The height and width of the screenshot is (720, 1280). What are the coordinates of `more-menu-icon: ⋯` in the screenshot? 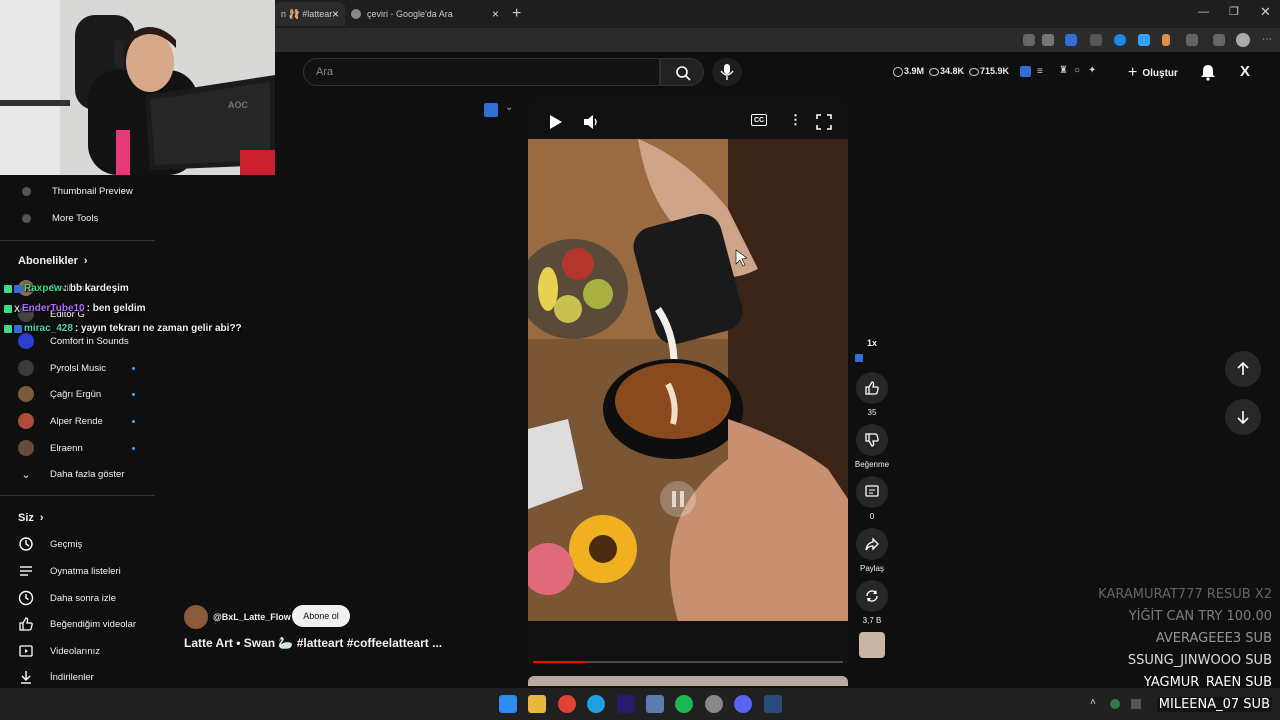 It's located at (1267, 39).